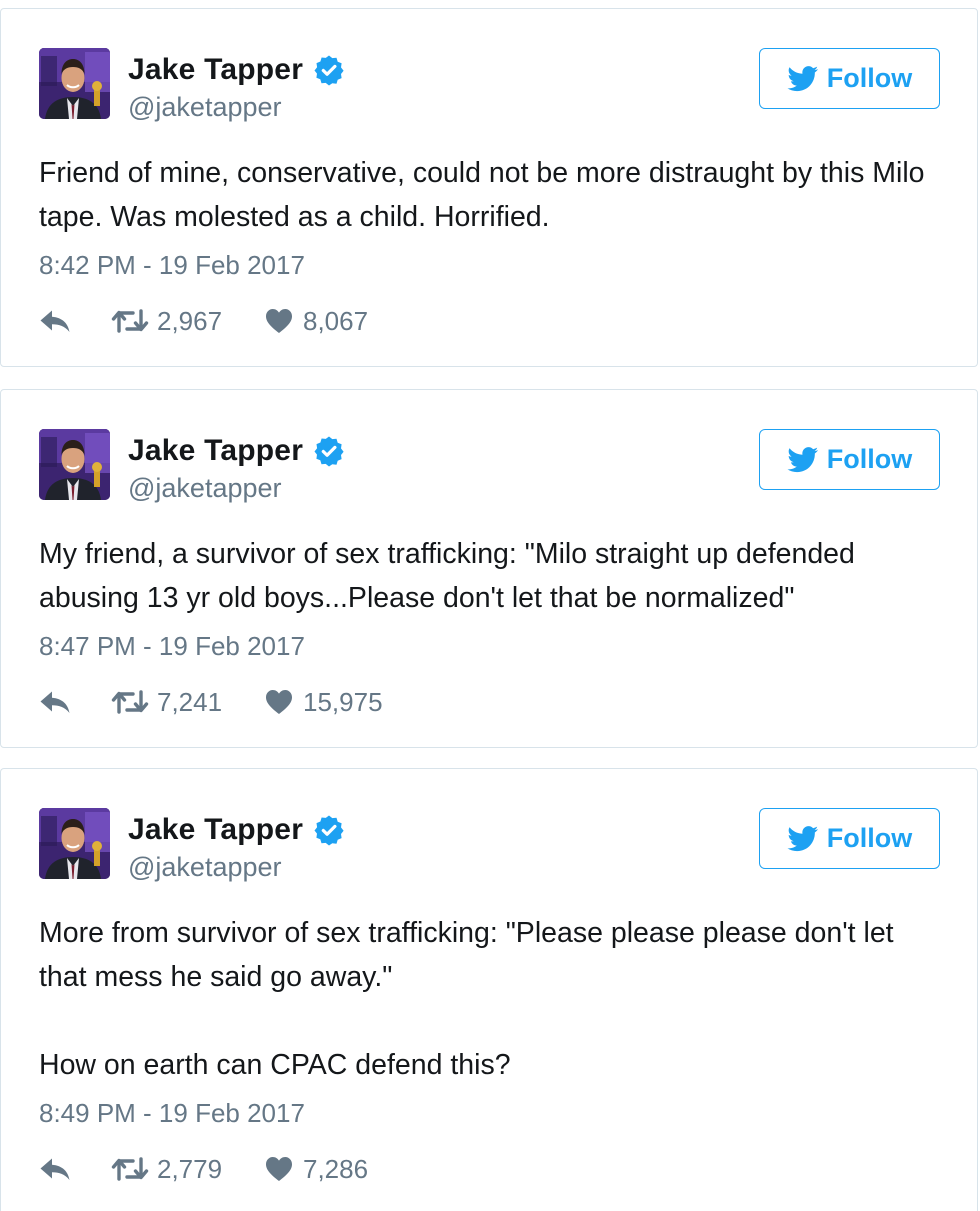 The image size is (980, 1211). I want to click on like-button: 7,286, so click(316, 1169).